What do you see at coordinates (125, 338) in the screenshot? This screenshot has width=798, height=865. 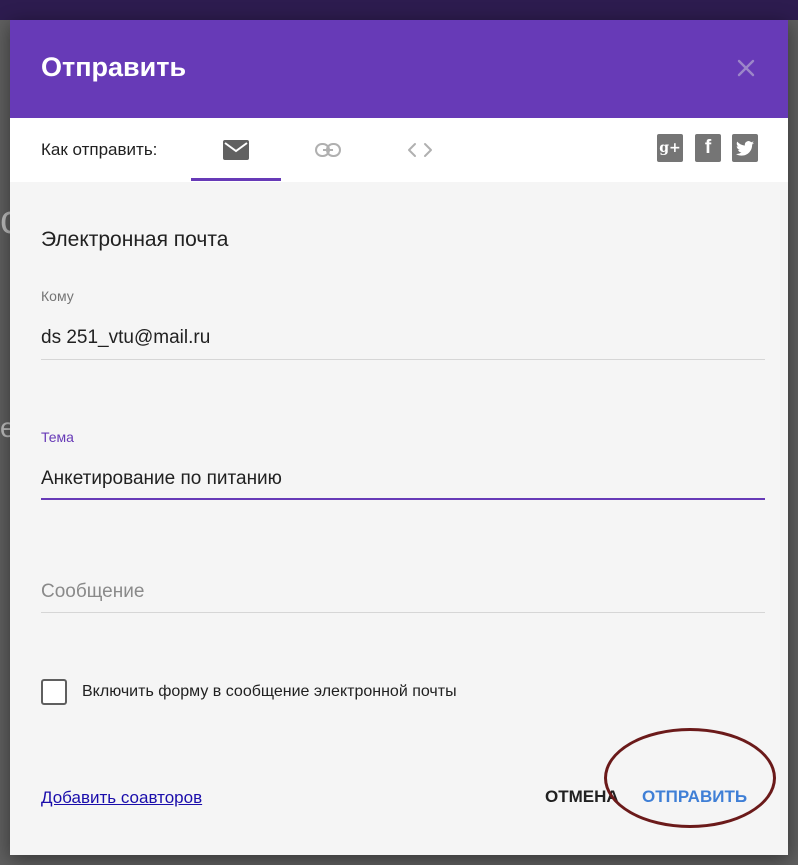 I see `to-field: ds 251_vtu@mail.ru` at bounding box center [125, 338].